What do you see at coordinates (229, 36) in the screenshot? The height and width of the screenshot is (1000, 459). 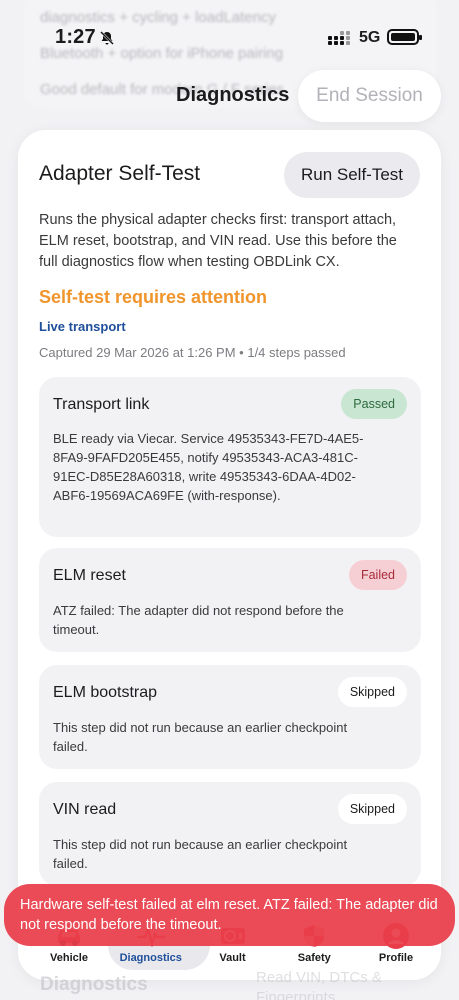 I see `status-bar: 1:27 5G` at bounding box center [229, 36].